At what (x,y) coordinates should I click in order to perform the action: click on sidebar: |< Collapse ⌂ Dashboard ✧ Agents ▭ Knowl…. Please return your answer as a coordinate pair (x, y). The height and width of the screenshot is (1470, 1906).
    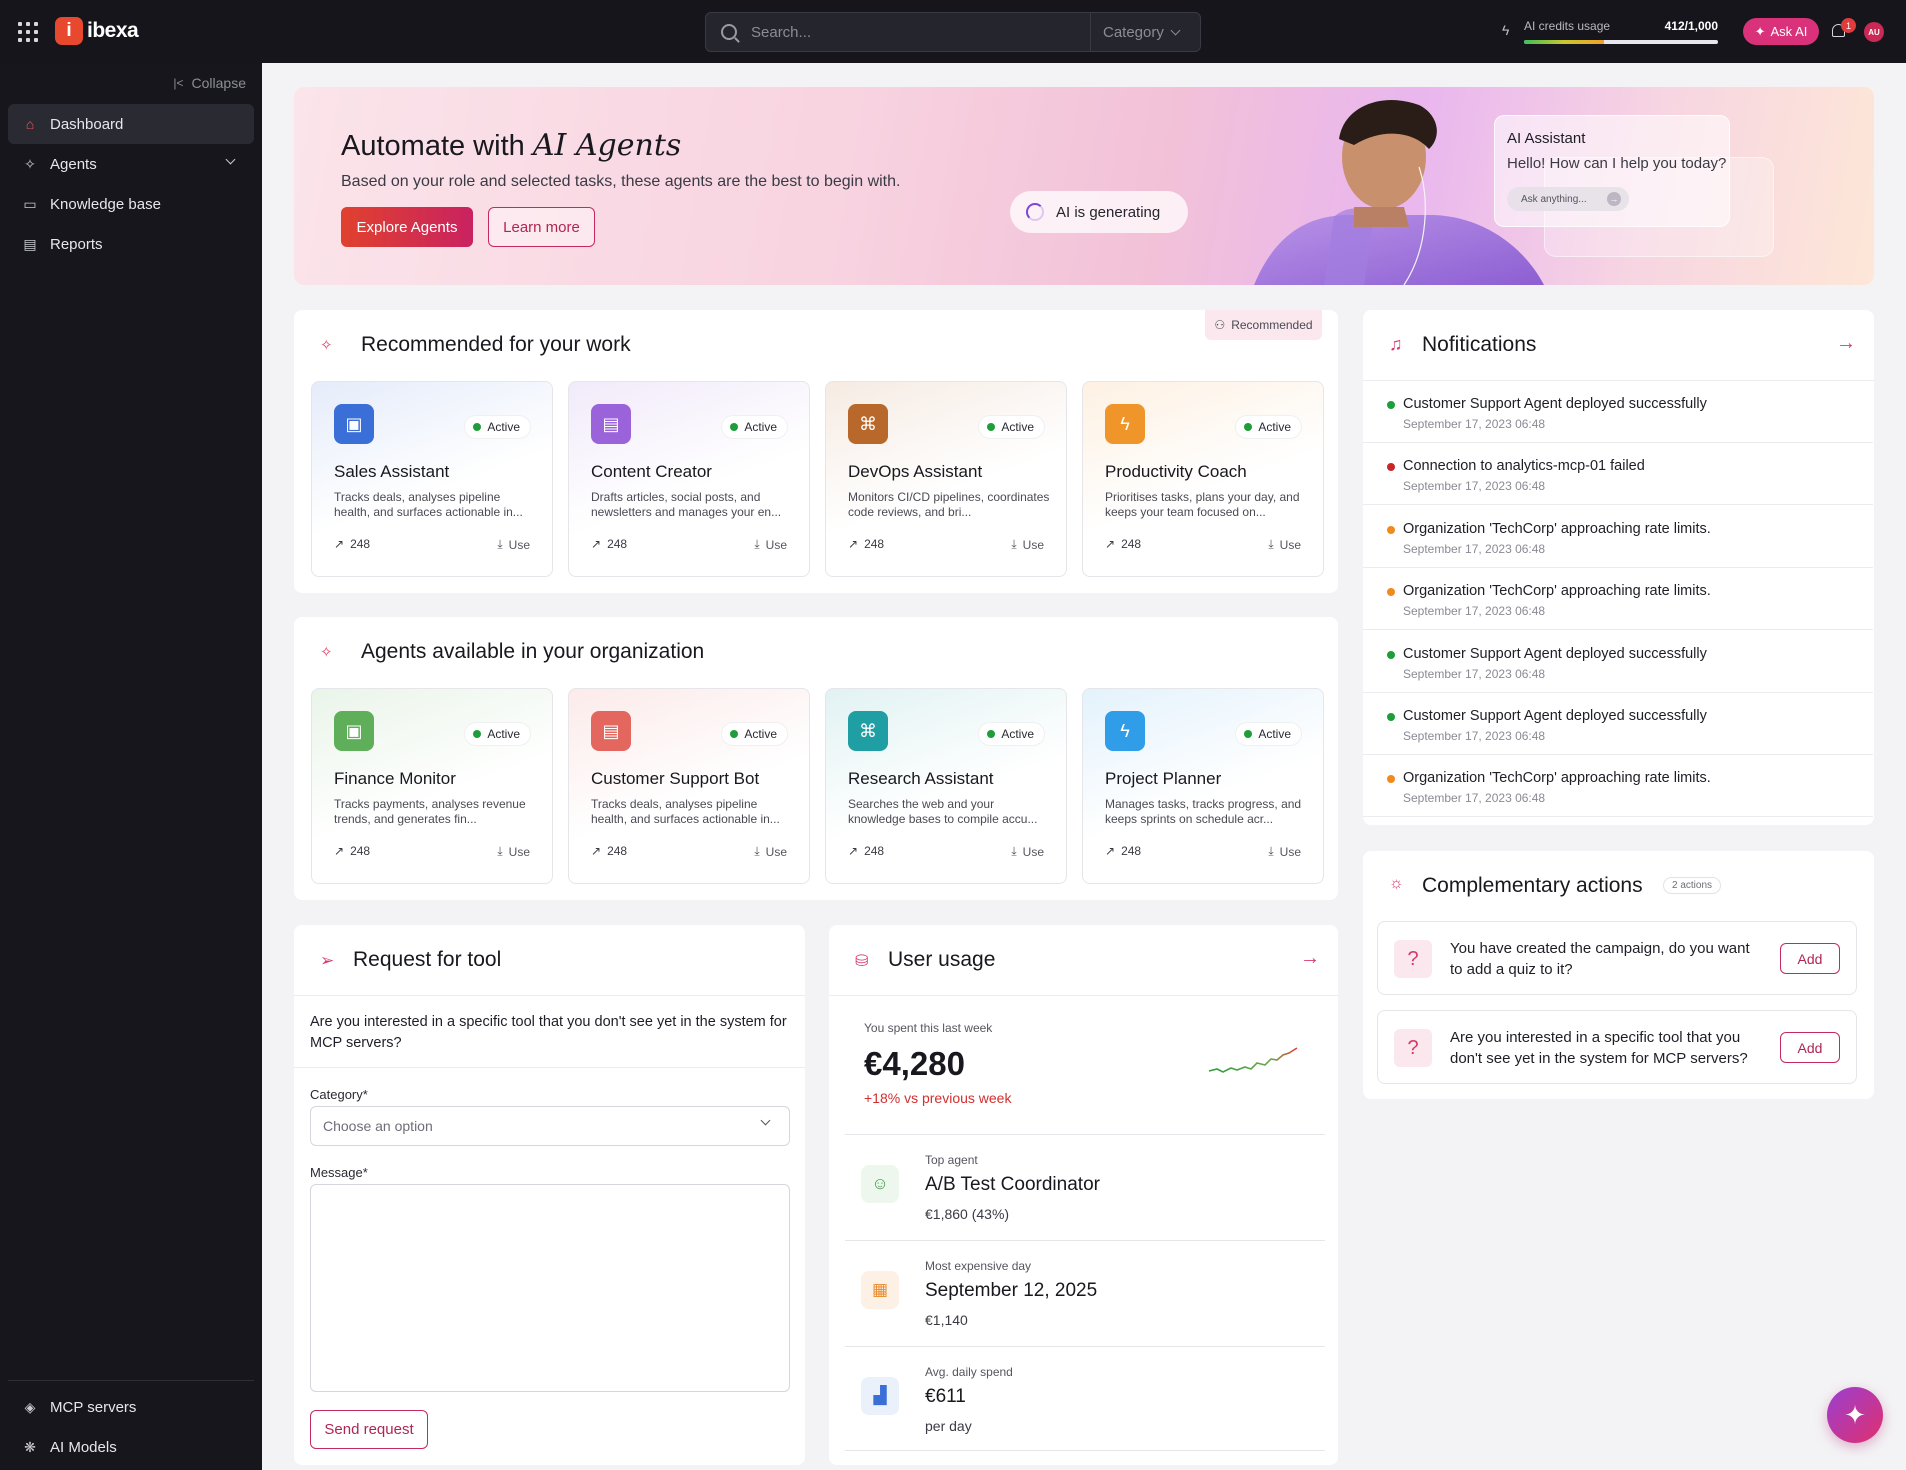
    Looking at the image, I should click on (131, 766).